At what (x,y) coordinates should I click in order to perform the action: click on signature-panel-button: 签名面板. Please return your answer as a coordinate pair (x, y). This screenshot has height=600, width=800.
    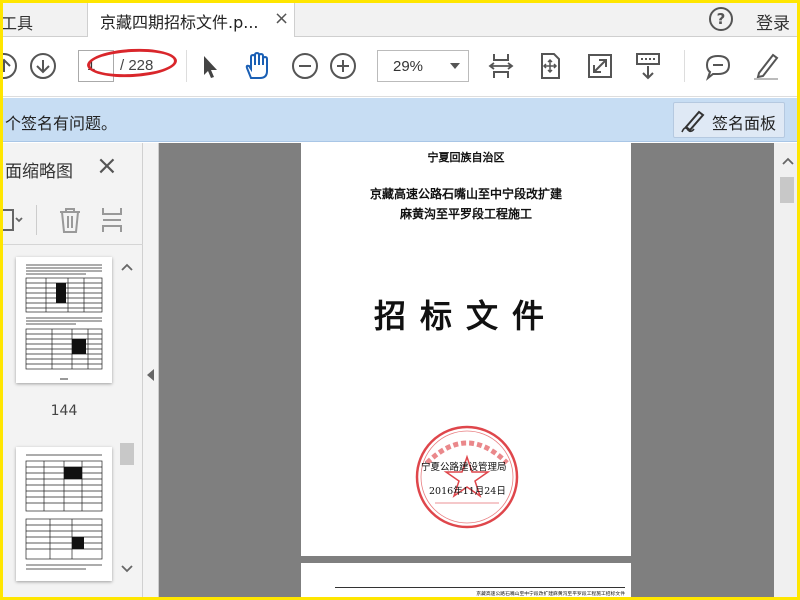
    Looking at the image, I should click on (729, 120).